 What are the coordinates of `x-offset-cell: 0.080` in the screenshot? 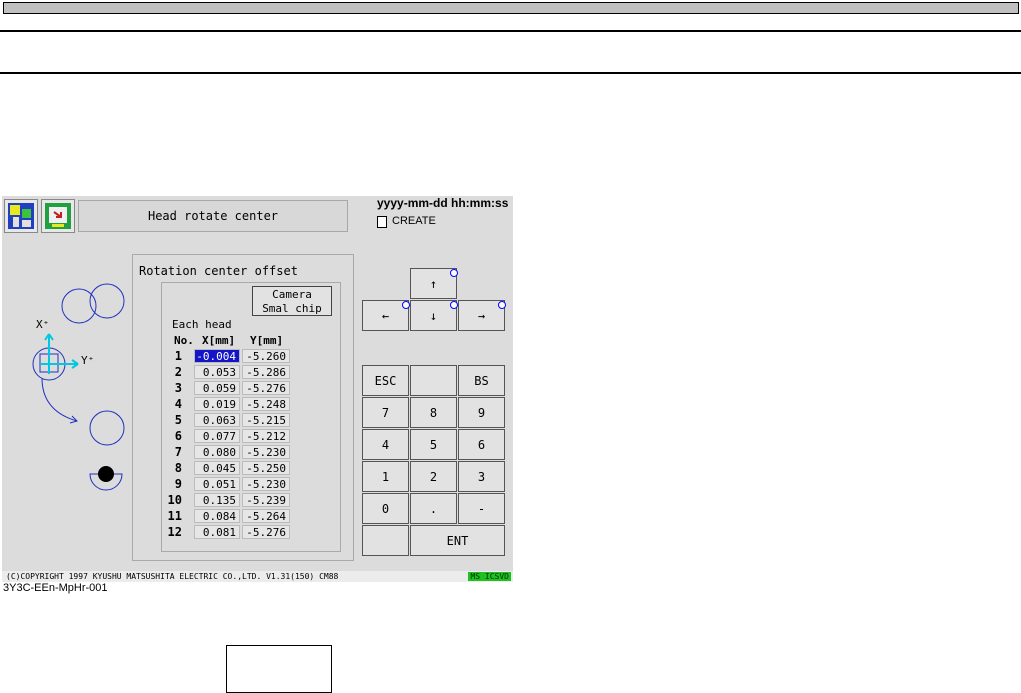 It's located at (217, 452).